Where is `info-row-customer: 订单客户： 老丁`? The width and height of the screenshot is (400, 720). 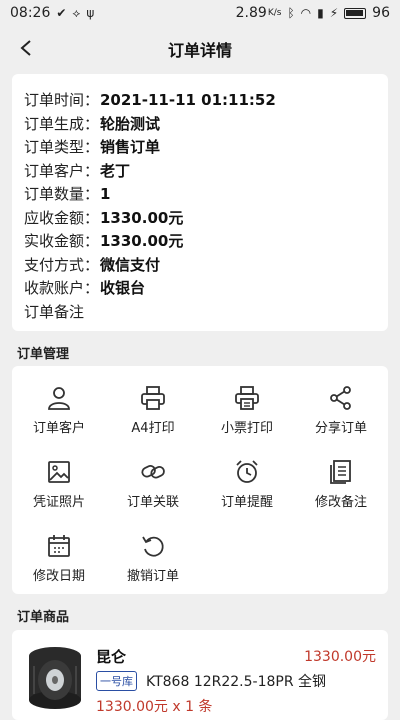
info-row-customer: 订单客户： 老丁 is located at coordinates (77, 170).